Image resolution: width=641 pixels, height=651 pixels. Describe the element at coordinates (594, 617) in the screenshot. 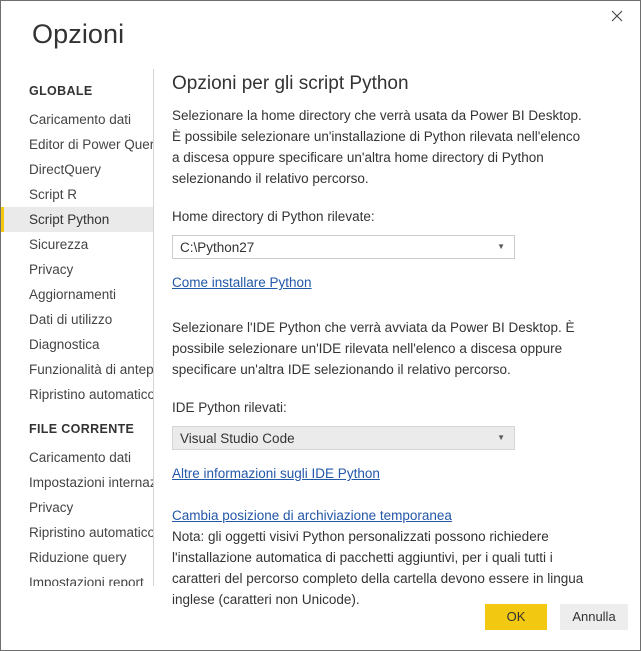

I see `cancel-button: Annulla` at that location.